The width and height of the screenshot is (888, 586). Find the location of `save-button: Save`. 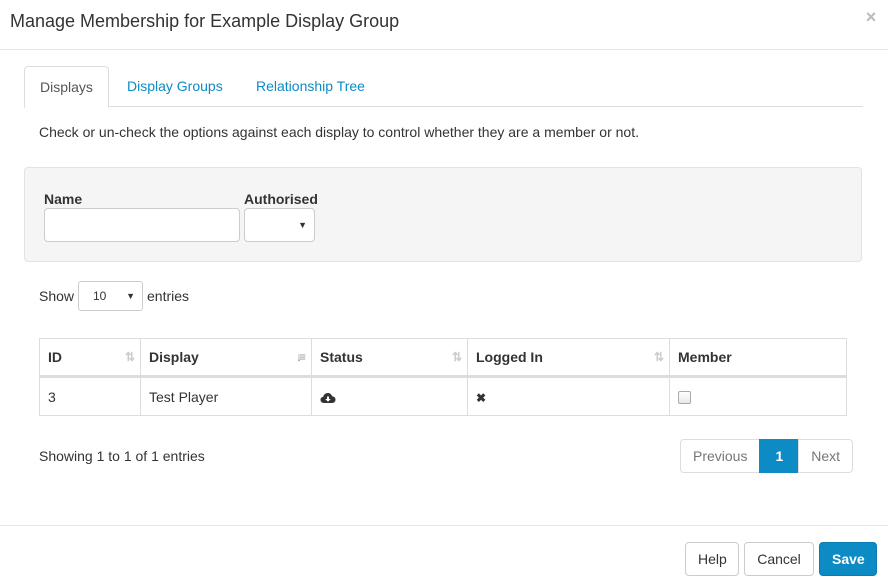

save-button: Save is located at coordinates (848, 559).